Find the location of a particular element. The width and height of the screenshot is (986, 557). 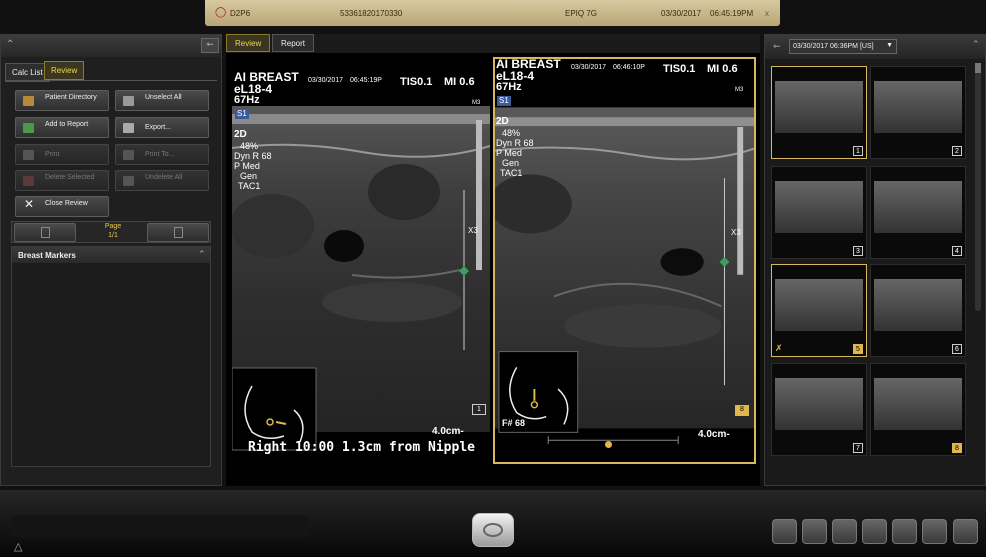

accession-number: 53361820170330 is located at coordinates (371, 13).